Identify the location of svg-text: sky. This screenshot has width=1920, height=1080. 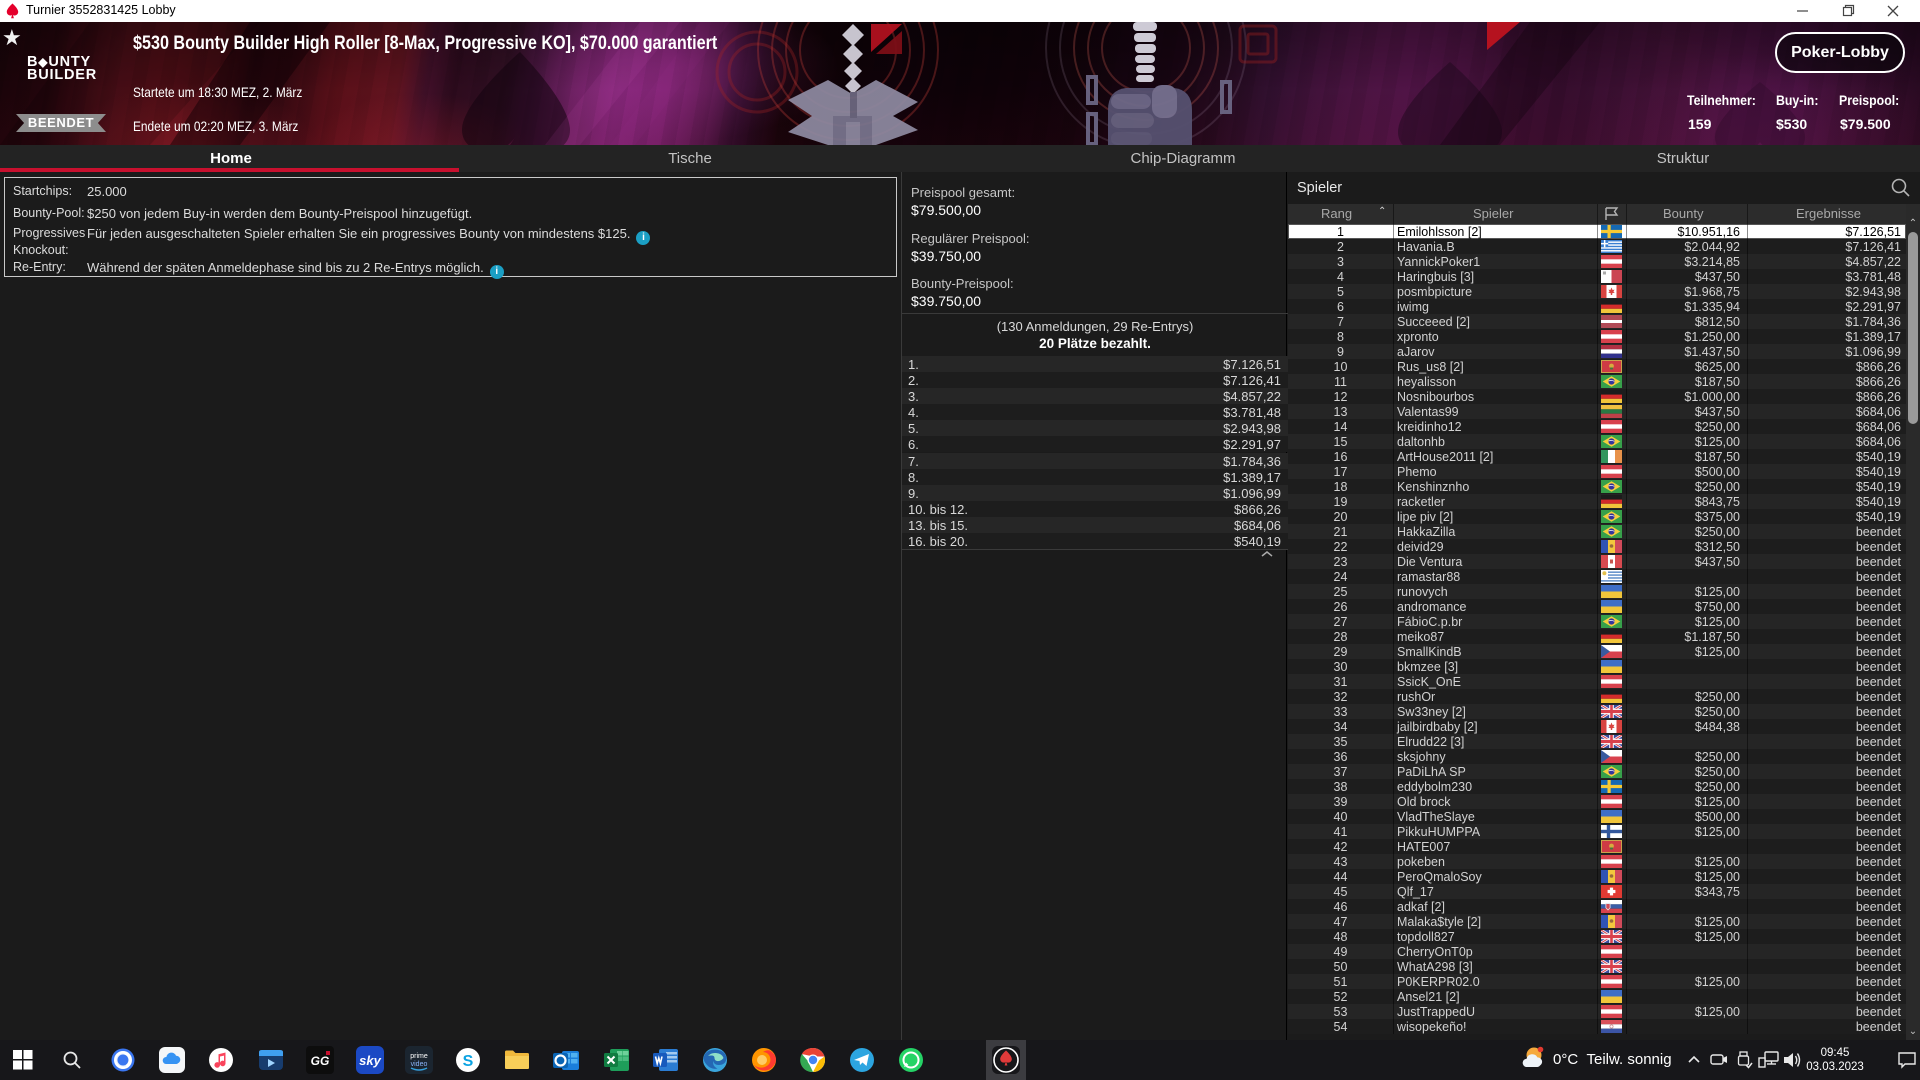
(370, 1060).